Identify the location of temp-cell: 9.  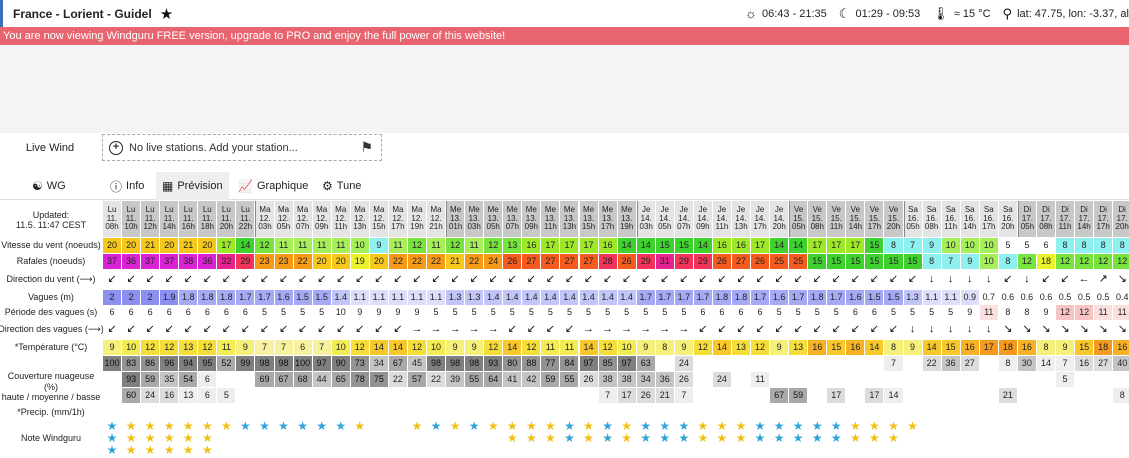
(683, 347).